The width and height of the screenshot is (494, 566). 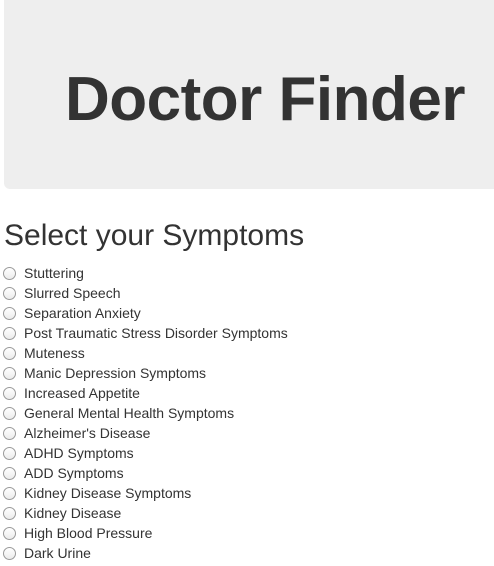 I want to click on symptom-label: Manic Depression Symptoms, so click(x=115, y=373).